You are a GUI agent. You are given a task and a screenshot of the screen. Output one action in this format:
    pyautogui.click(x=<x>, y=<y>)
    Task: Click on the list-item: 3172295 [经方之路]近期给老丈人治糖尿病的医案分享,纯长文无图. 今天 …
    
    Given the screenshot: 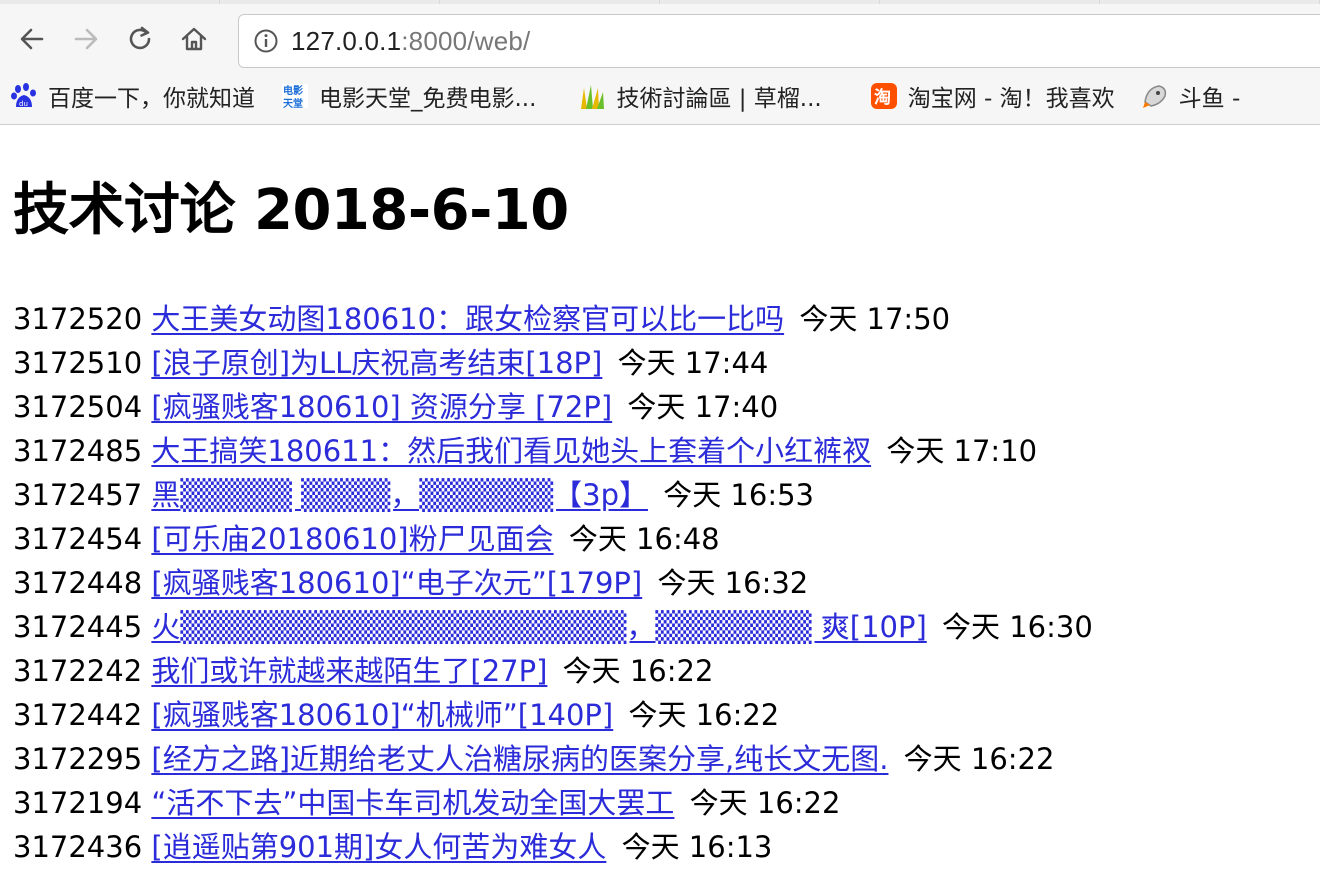 What is the action you would take?
    pyautogui.click(x=666, y=759)
    